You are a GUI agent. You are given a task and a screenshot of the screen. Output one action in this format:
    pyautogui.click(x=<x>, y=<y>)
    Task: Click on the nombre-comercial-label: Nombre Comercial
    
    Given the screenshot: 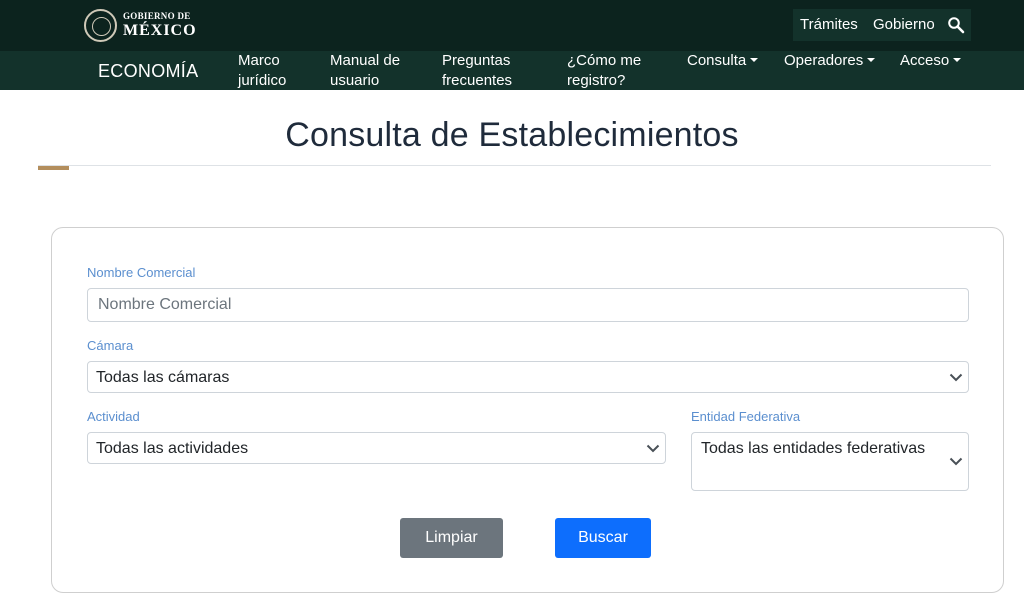 What is the action you would take?
    pyautogui.click(x=141, y=272)
    